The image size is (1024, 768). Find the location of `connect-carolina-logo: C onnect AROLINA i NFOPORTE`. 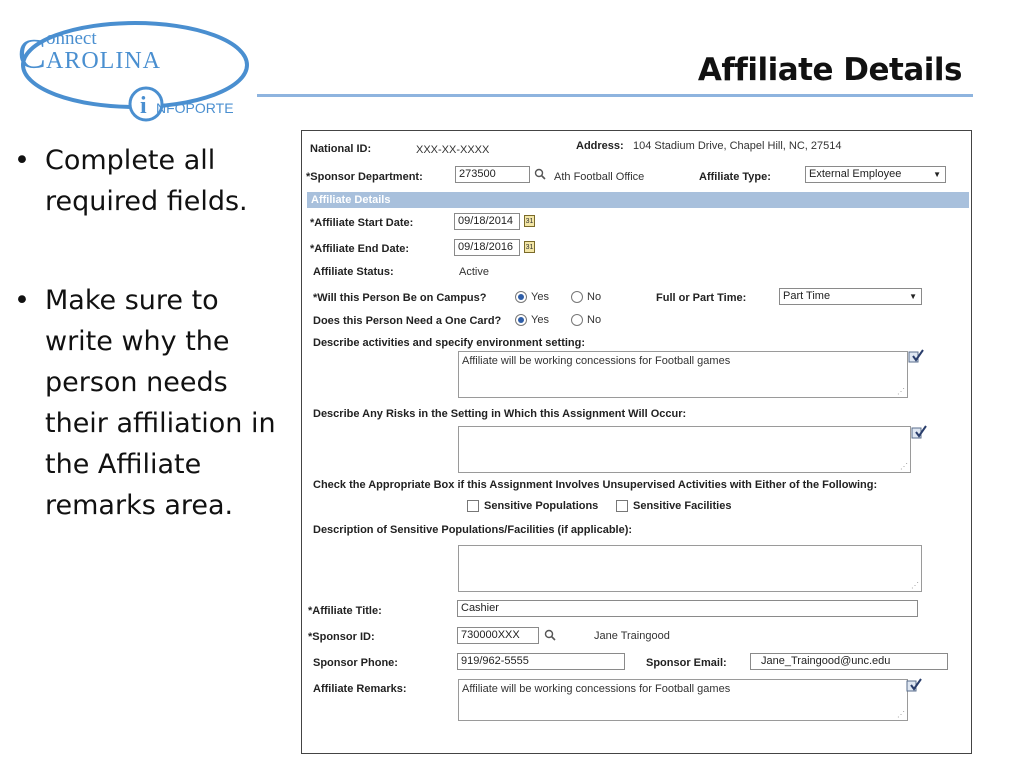

connect-carolina-logo: C onnect AROLINA i NFOPORTE is located at coordinates (135, 70).